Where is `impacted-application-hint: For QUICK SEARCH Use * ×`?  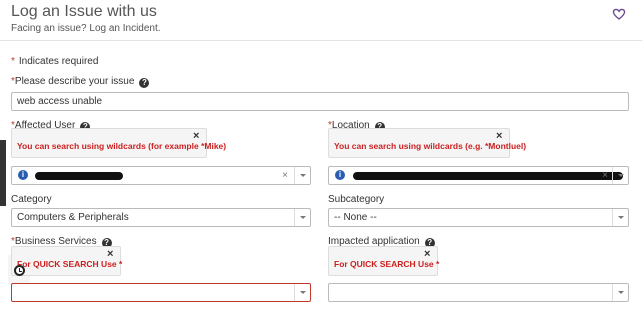
impacted-application-hint: For QUICK SEARCH Use * × is located at coordinates (384, 261).